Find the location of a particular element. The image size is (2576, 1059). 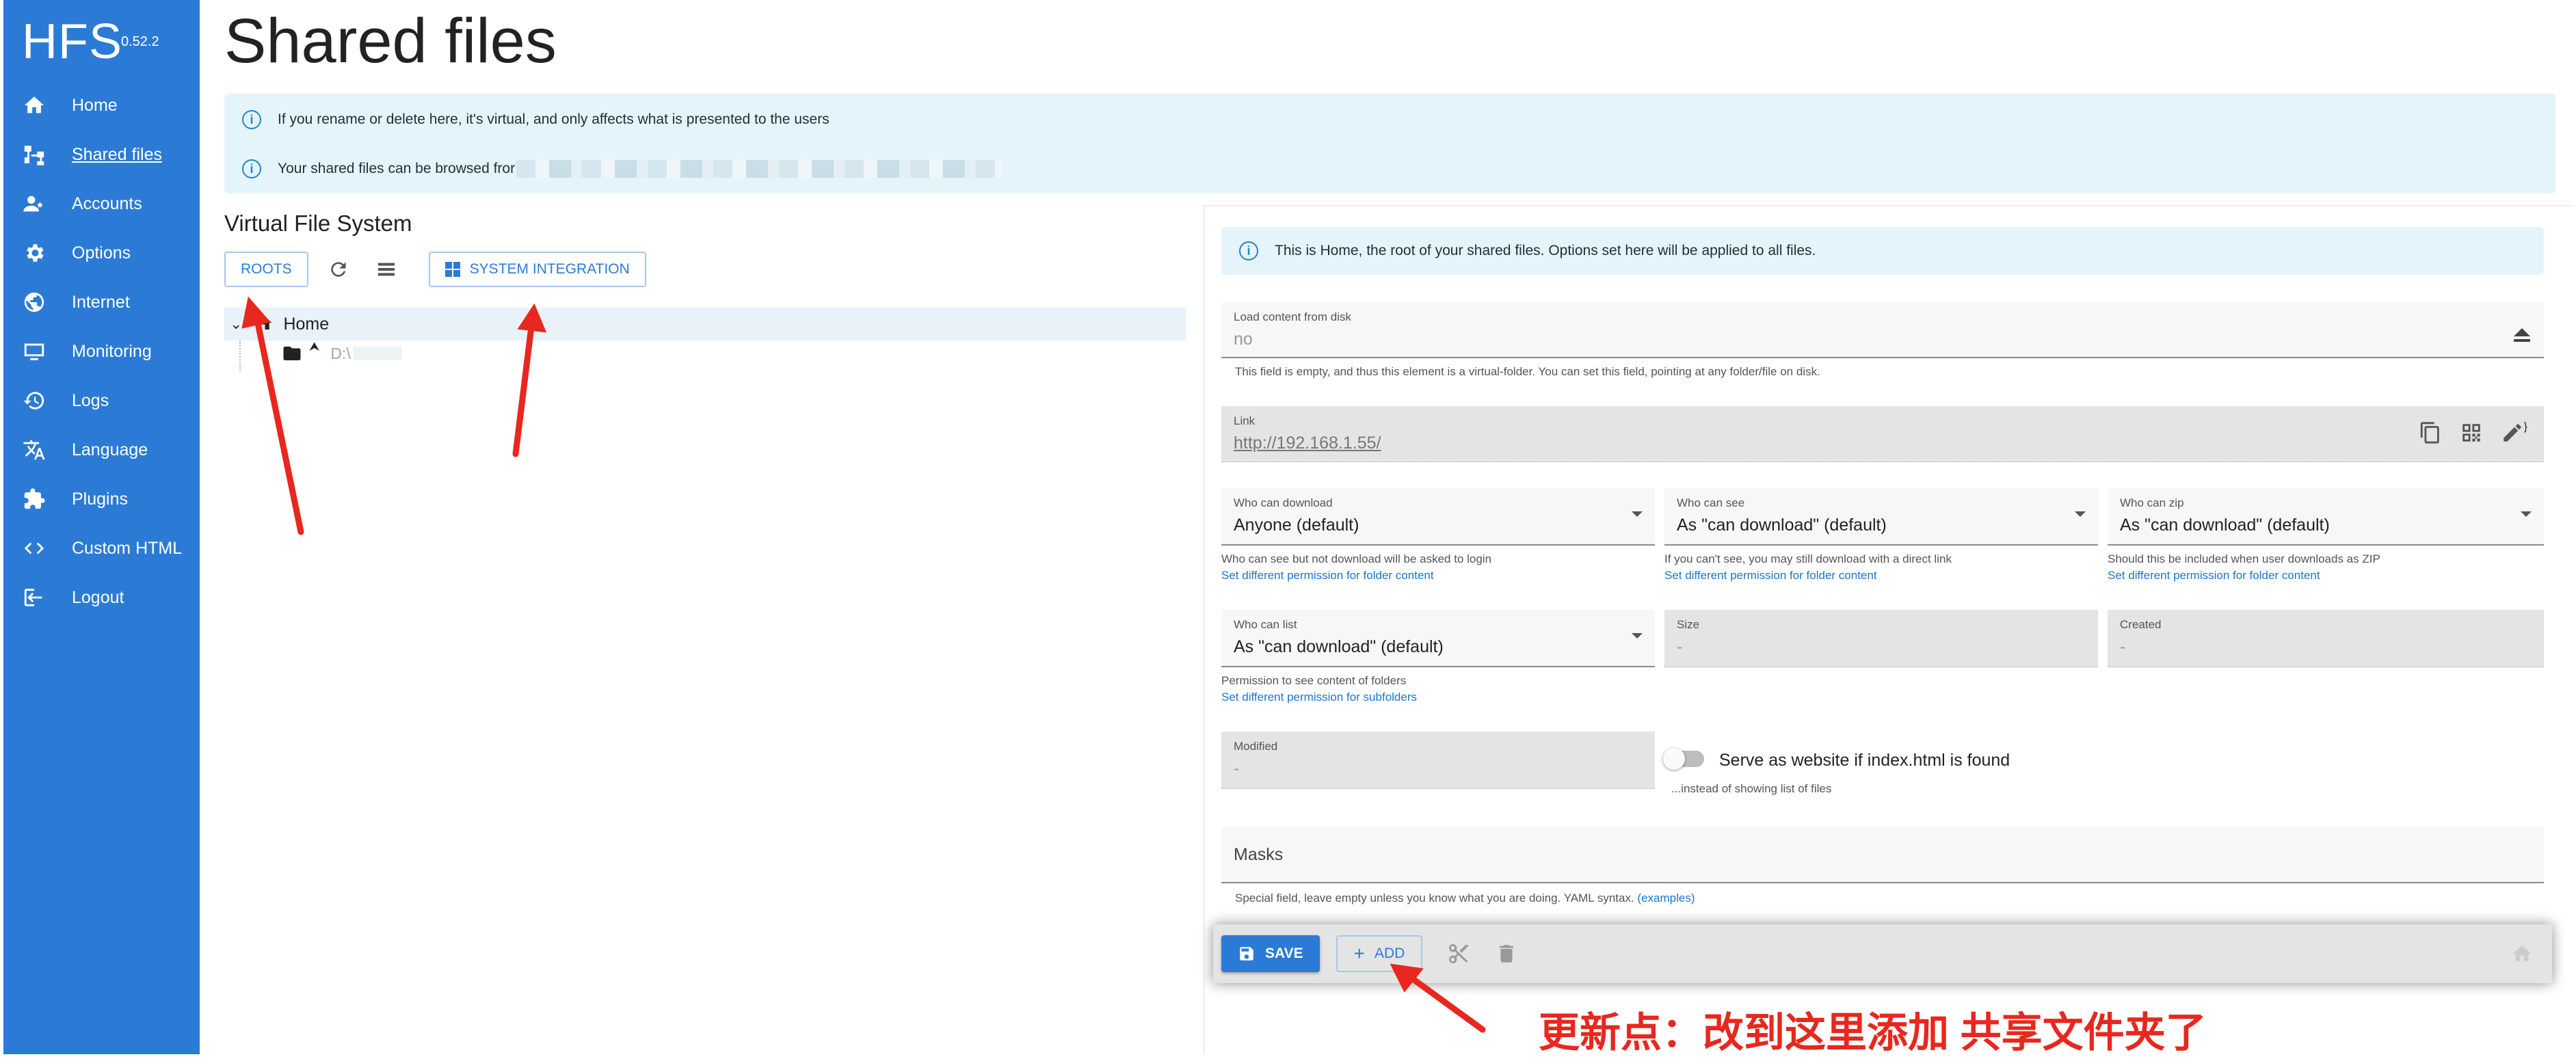

redacted-path is located at coordinates (377, 353).